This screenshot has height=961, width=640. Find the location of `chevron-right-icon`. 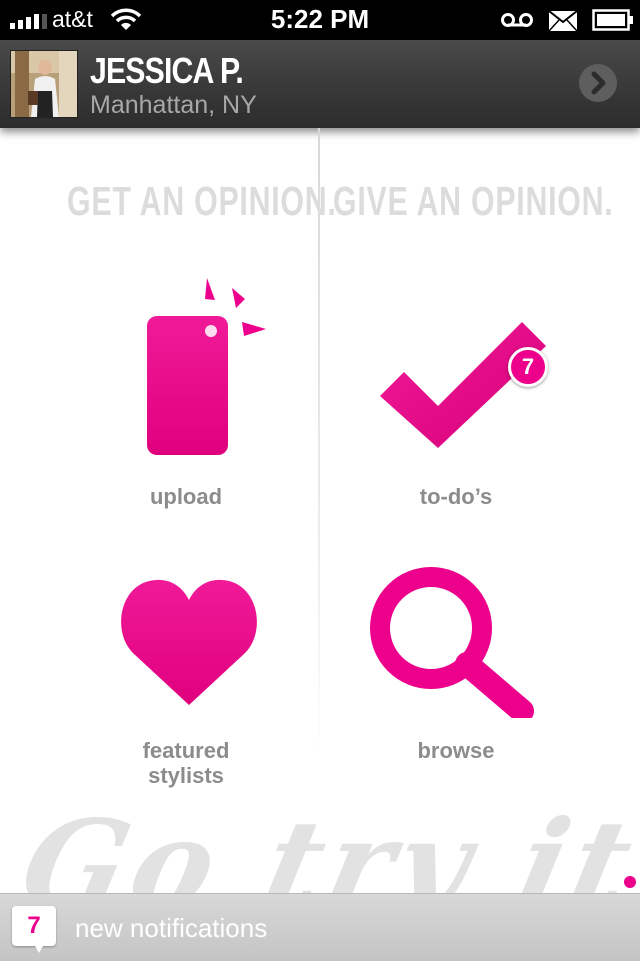

chevron-right-icon is located at coordinates (598, 83).